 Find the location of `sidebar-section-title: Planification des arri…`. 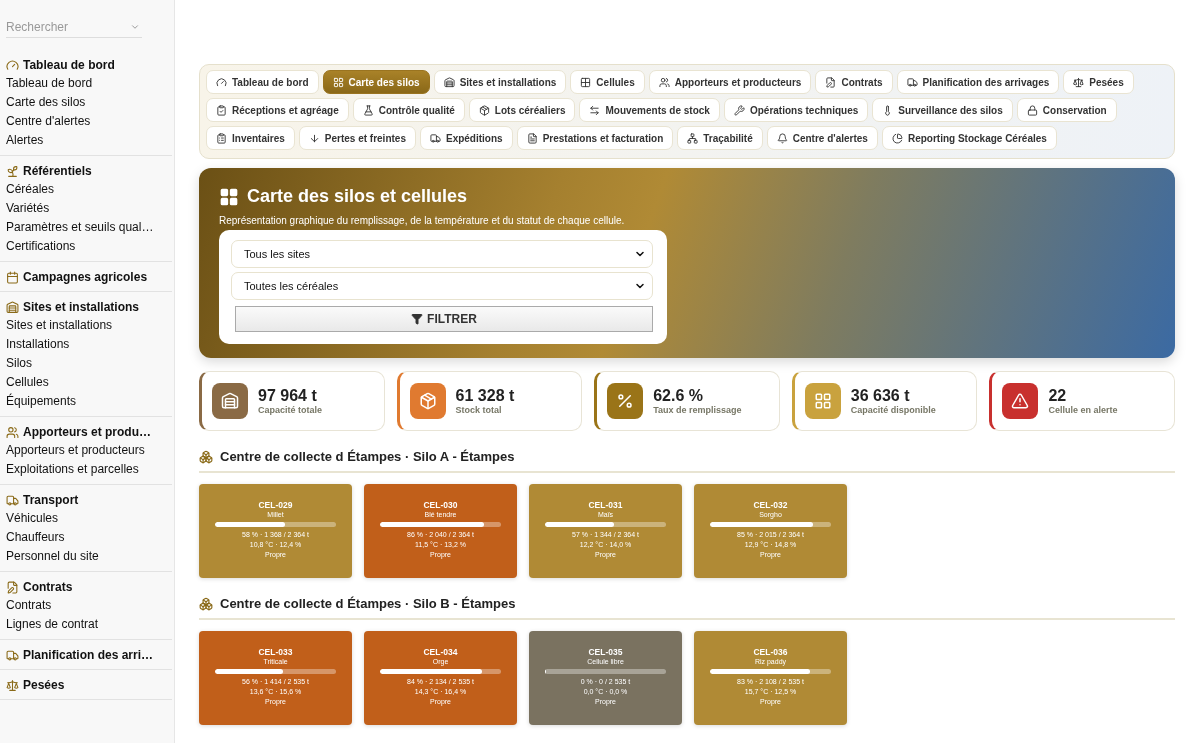

sidebar-section-title: Planification des arri… is located at coordinates (88, 655).